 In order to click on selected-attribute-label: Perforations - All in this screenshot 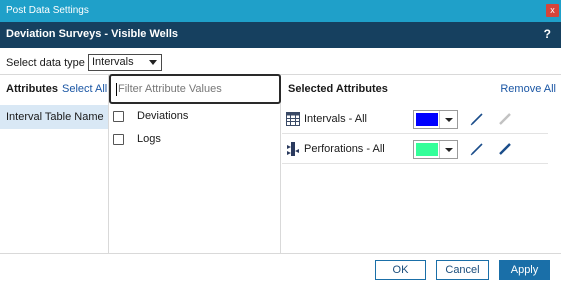, I will do `click(344, 149)`.